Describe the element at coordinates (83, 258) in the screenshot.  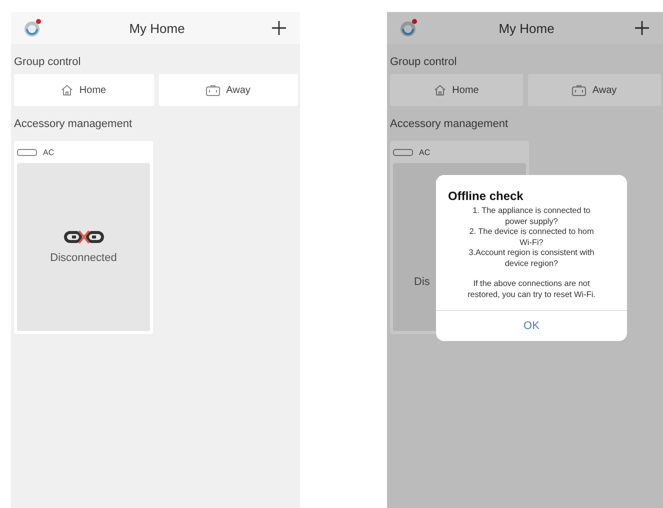
I see `status-text: Disconnected` at that location.